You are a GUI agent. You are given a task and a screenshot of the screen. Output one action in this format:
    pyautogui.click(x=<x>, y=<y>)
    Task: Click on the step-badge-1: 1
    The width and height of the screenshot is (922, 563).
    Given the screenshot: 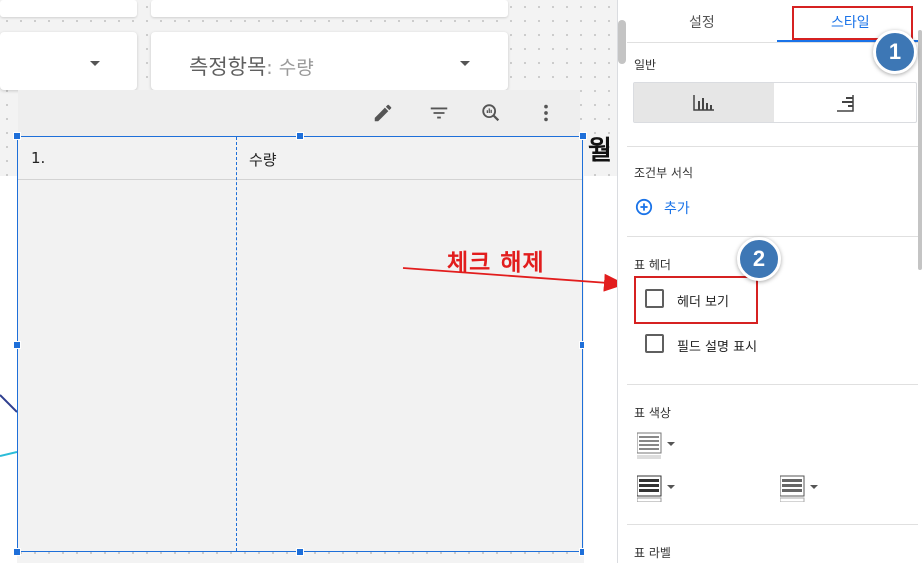 What is the action you would take?
    pyautogui.click(x=895, y=52)
    